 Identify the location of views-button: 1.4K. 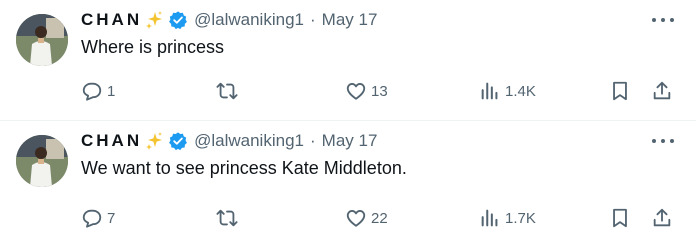
(507, 91).